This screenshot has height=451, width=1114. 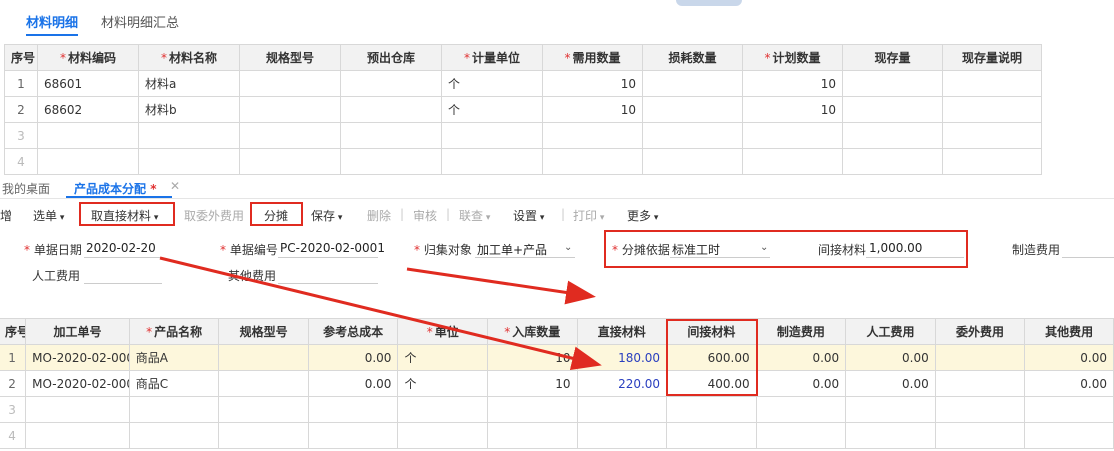 I want to click on annotation-arrows, so click(x=380, y=313).